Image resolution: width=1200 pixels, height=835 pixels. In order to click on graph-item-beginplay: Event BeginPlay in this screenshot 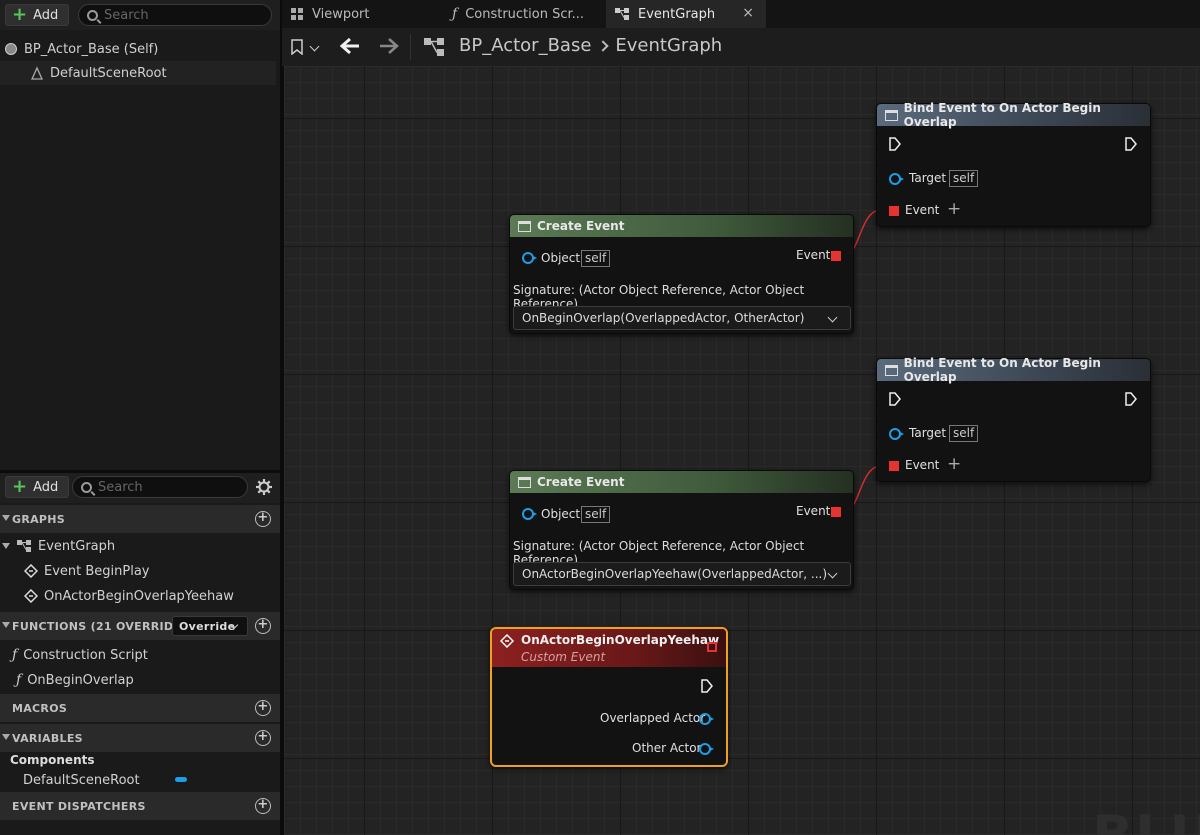, I will do `click(87, 571)`.